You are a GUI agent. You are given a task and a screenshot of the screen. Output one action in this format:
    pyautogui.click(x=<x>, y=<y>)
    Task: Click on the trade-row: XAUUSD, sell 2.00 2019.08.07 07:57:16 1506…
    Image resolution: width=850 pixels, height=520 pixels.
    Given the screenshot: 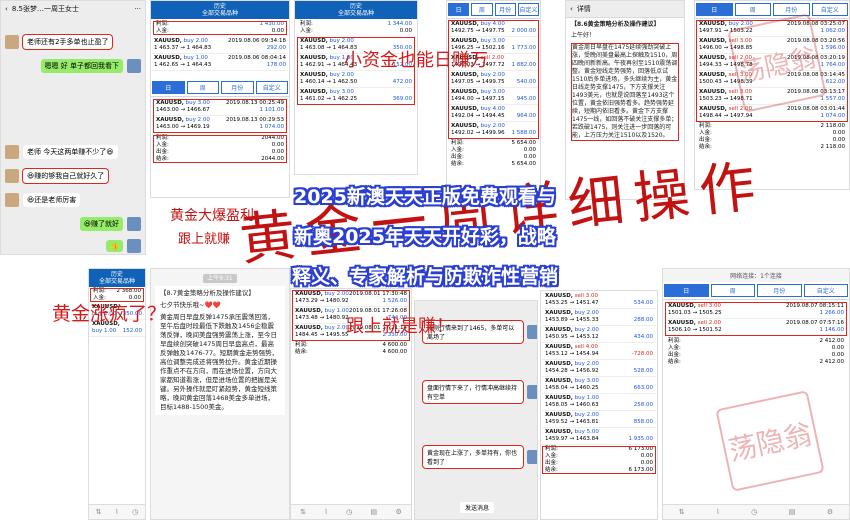 What is the action you would take?
    pyautogui.click(x=756, y=327)
    